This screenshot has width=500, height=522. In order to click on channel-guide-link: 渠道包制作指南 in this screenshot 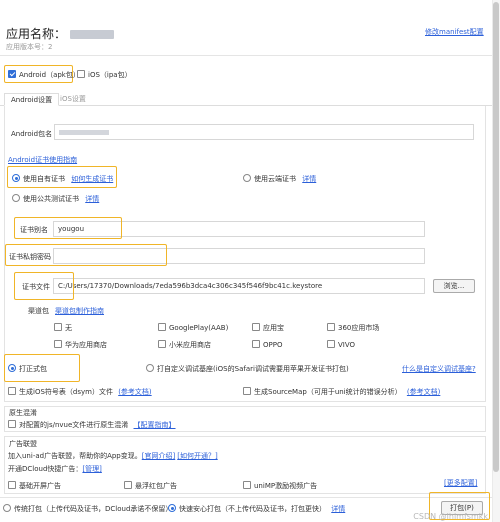, I will do `click(79, 311)`.